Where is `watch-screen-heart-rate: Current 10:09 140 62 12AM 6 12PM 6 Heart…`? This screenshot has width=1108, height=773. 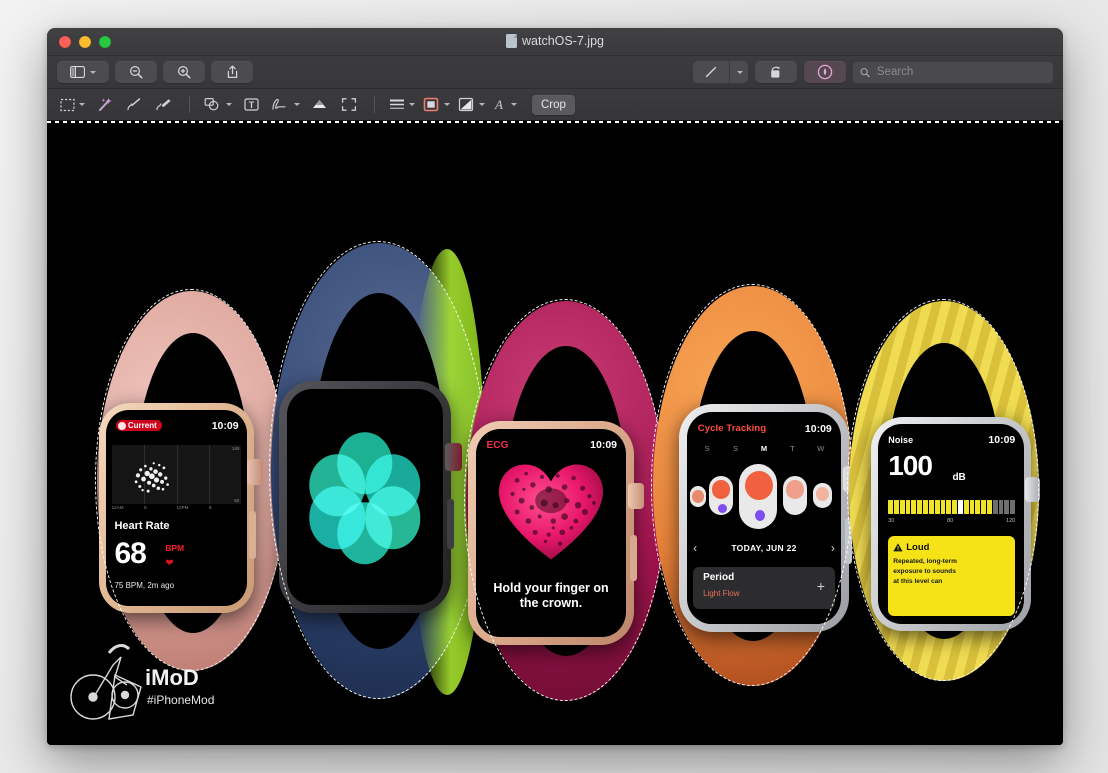
watch-screen-heart-rate: Current 10:09 140 62 12AM 6 12PM 6 Heart… is located at coordinates (176, 508).